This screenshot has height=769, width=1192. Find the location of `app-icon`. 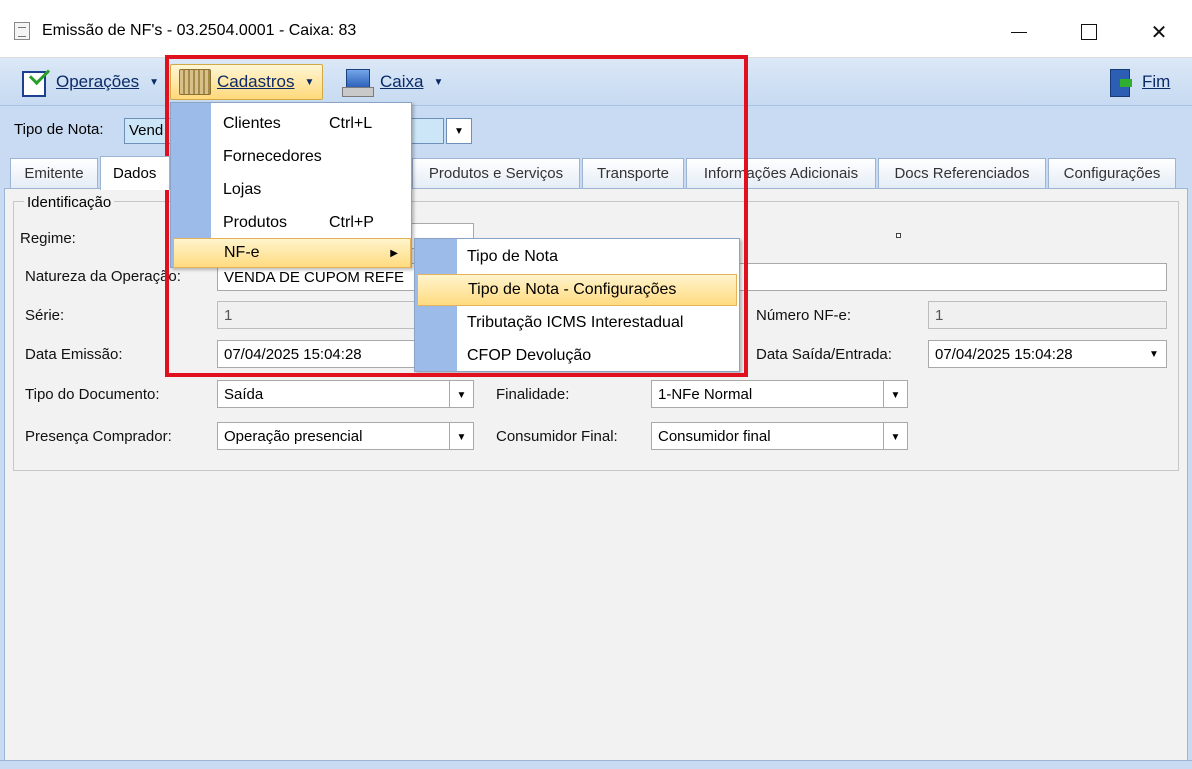

app-icon is located at coordinates (22, 31).